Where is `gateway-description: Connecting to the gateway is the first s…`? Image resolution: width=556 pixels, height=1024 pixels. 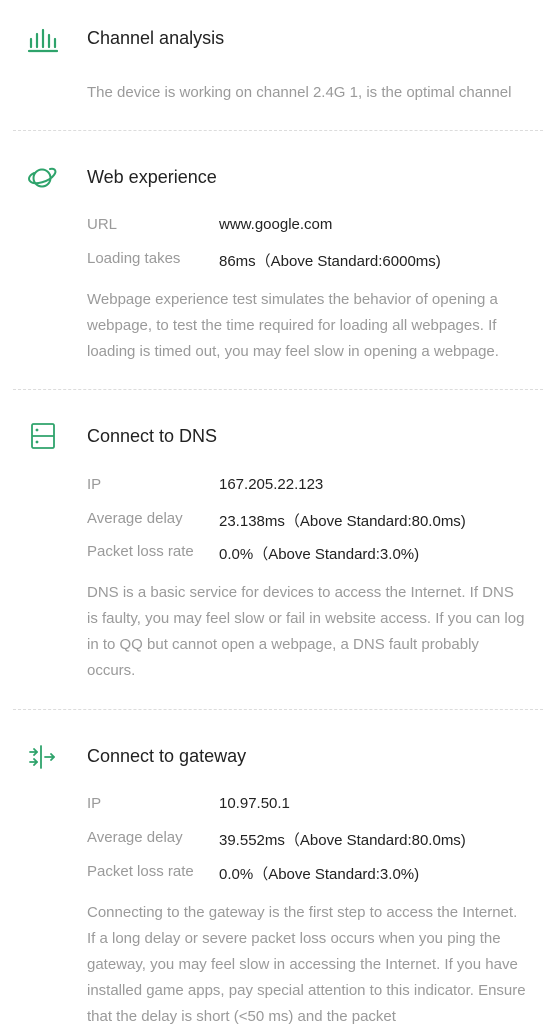 gateway-description: Connecting to the gateway is the first s… is located at coordinates (306, 964).